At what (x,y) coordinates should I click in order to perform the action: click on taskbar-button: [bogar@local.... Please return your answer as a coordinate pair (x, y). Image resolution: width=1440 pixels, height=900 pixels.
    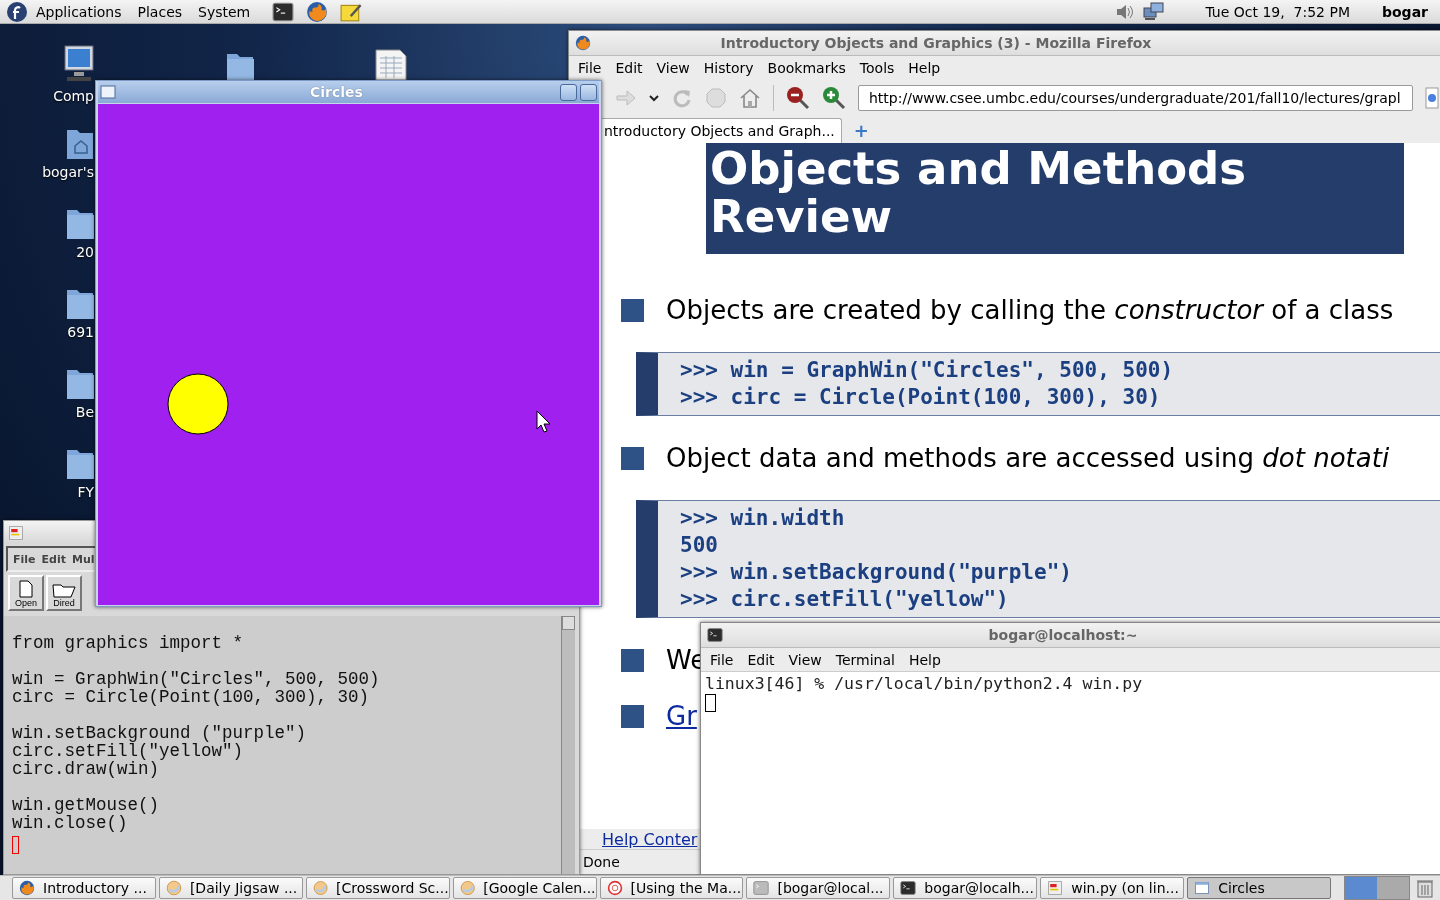
    Looking at the image, I should click on (818, 888).